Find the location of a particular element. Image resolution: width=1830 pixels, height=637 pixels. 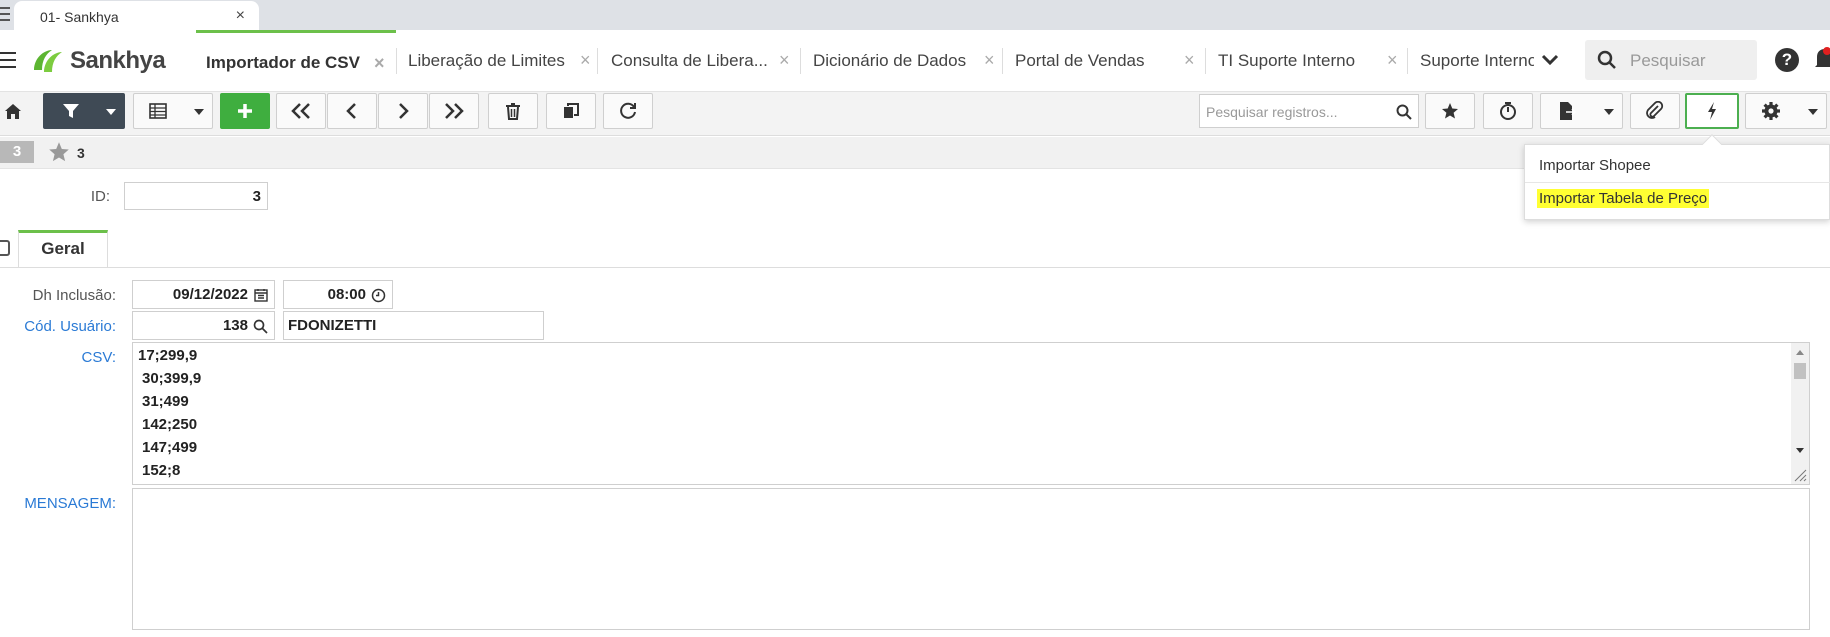

tab-portal-de-vendas: Portal de Vendas × is located at coordinates (1103, 61).